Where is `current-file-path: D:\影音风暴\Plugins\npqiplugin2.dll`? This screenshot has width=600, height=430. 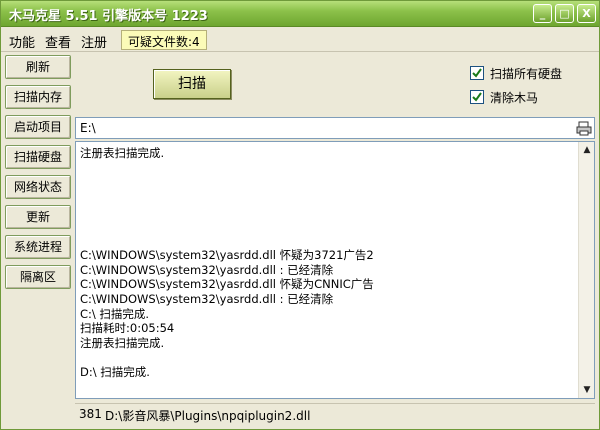
current-file-path: D:\影音风暴\Plugins\npqiplugin2.dll is located at coordinates (208, 416).